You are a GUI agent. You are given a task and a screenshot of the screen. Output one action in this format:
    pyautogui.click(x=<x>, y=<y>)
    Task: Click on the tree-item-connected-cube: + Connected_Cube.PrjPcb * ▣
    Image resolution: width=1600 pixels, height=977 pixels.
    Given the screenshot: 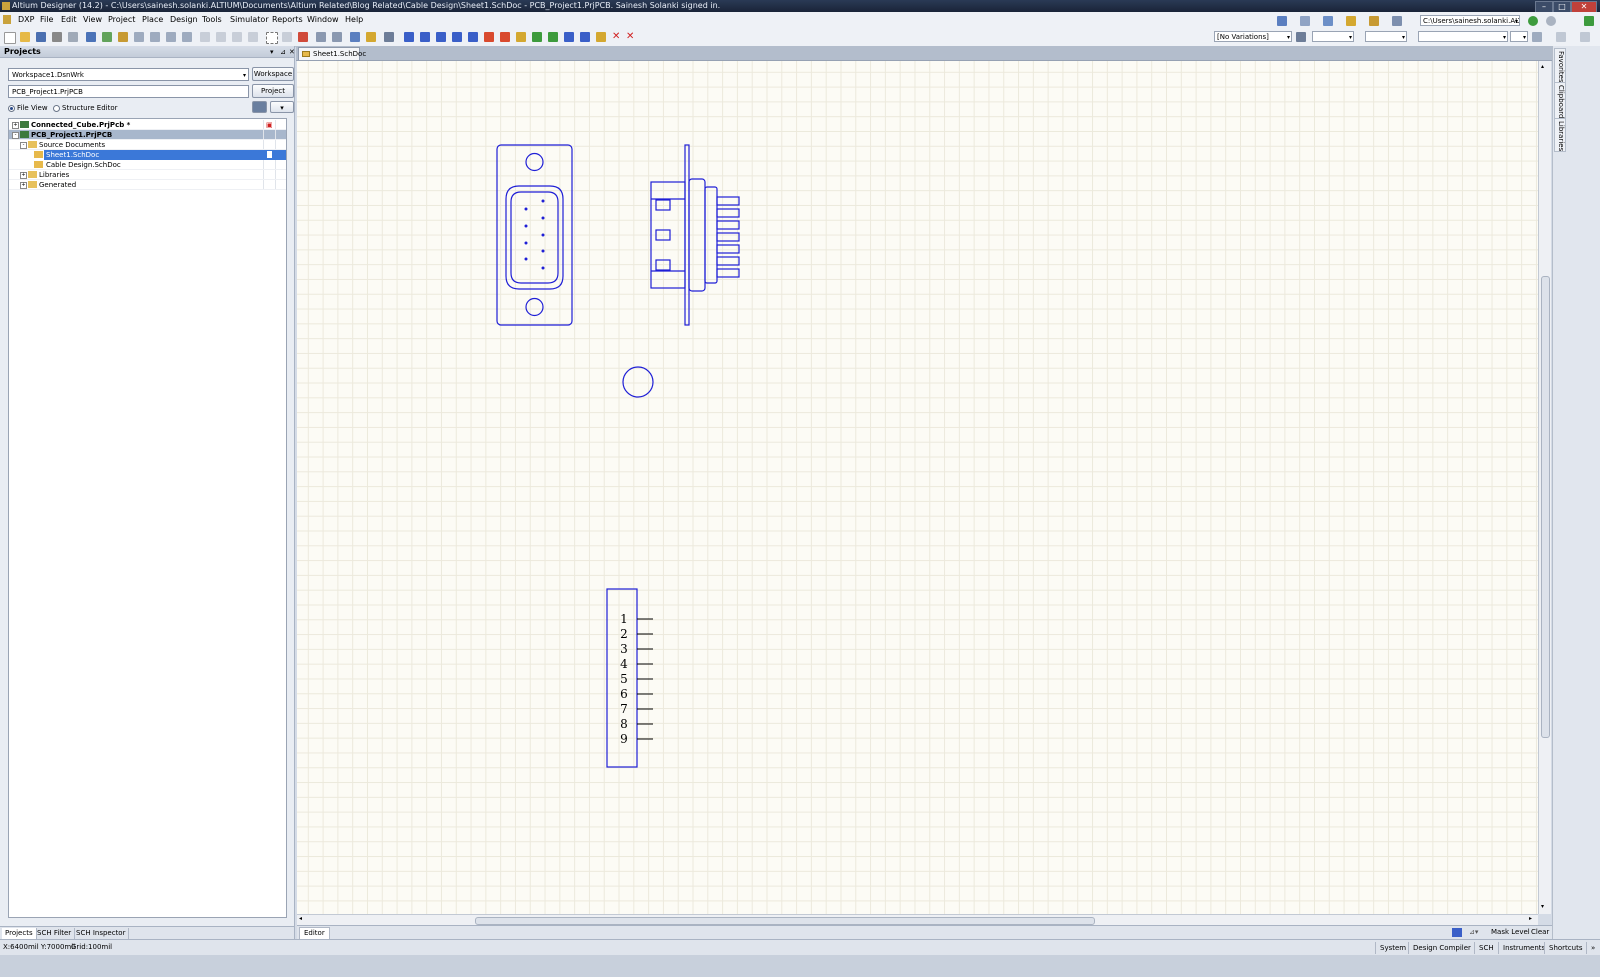 What is the action you would take?
    pyautogui.click(x=147, y=125)
    